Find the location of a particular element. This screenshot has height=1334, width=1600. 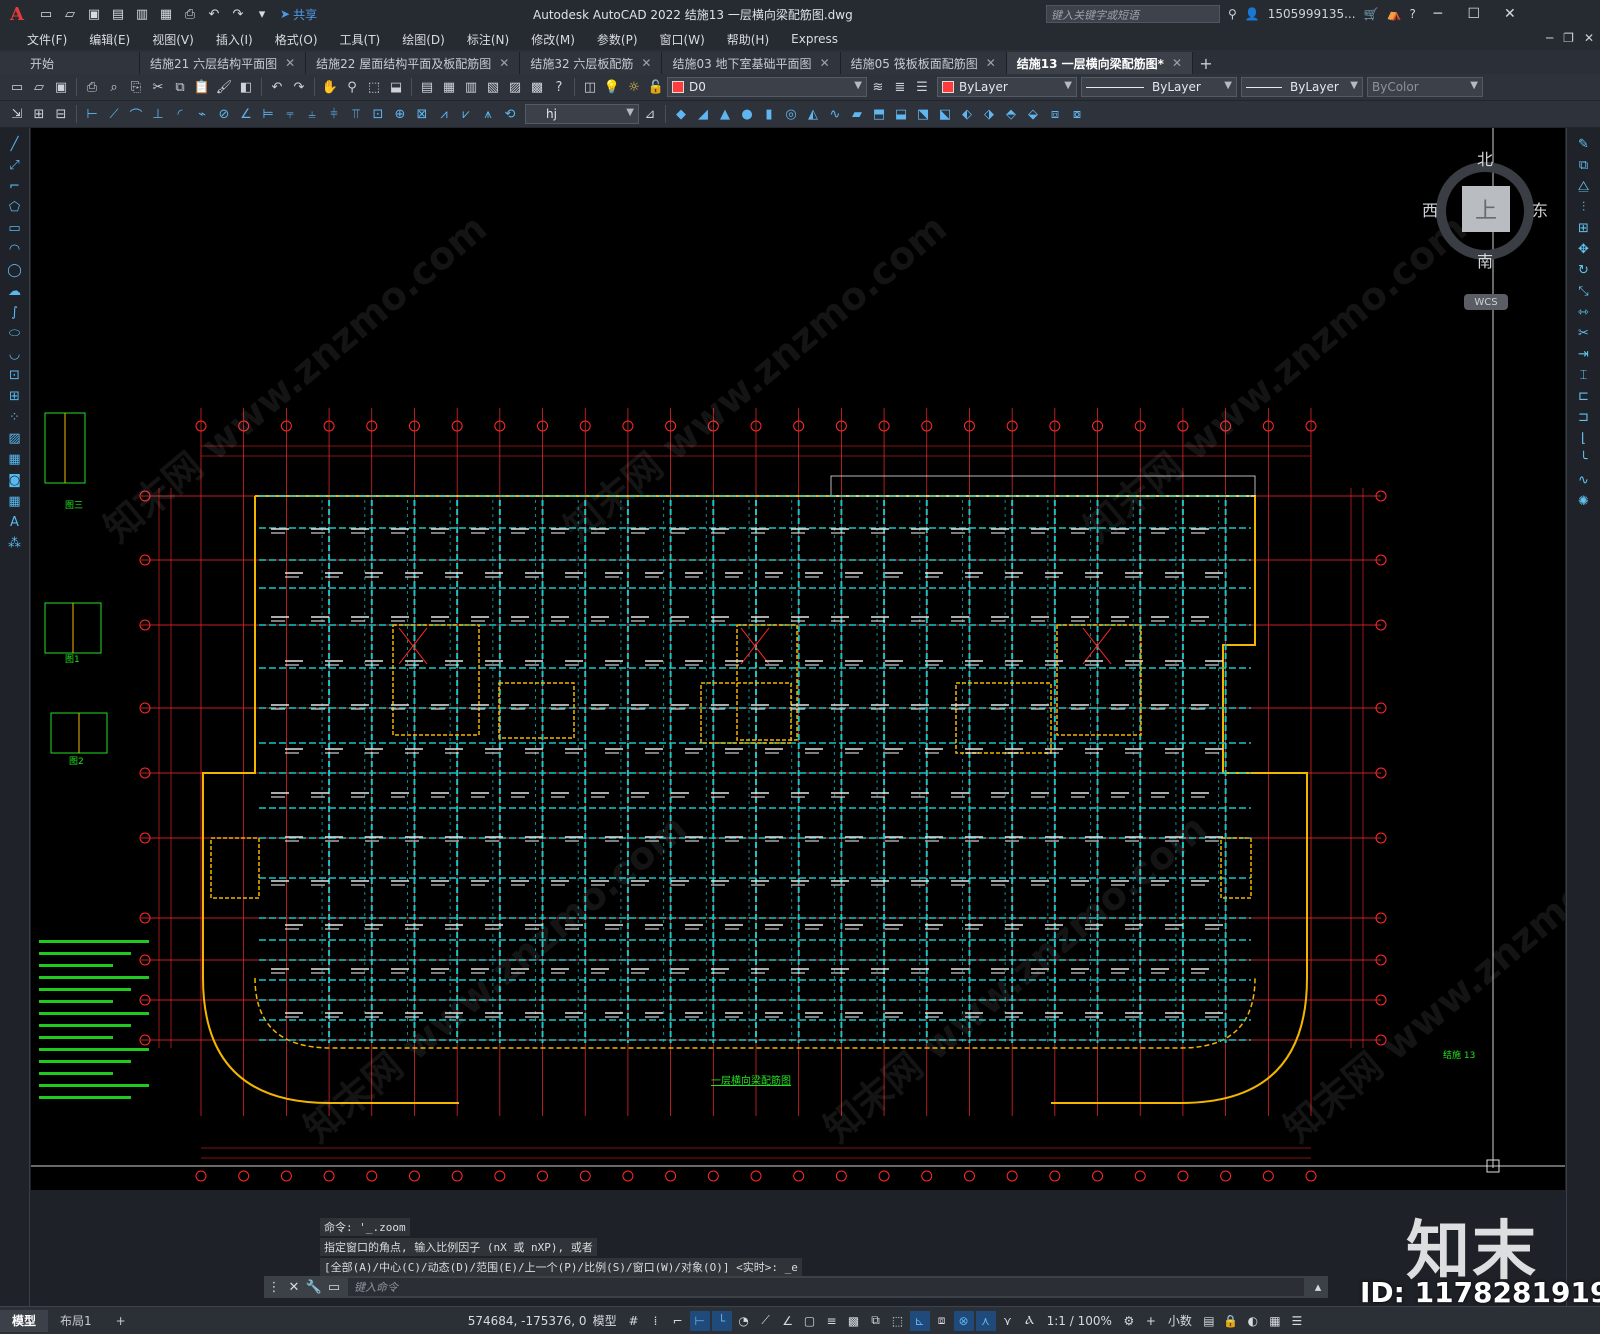

explode-icon: ✺ is located at coordinates (1584, 501).